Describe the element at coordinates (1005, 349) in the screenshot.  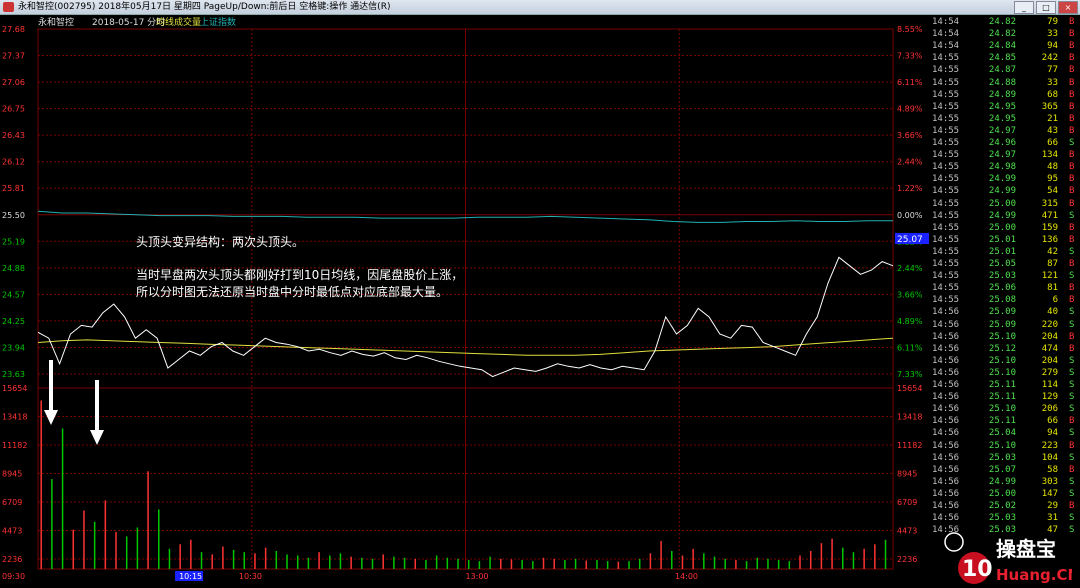
I see `tick-row: 14:56 25.12 474 B` at that location.